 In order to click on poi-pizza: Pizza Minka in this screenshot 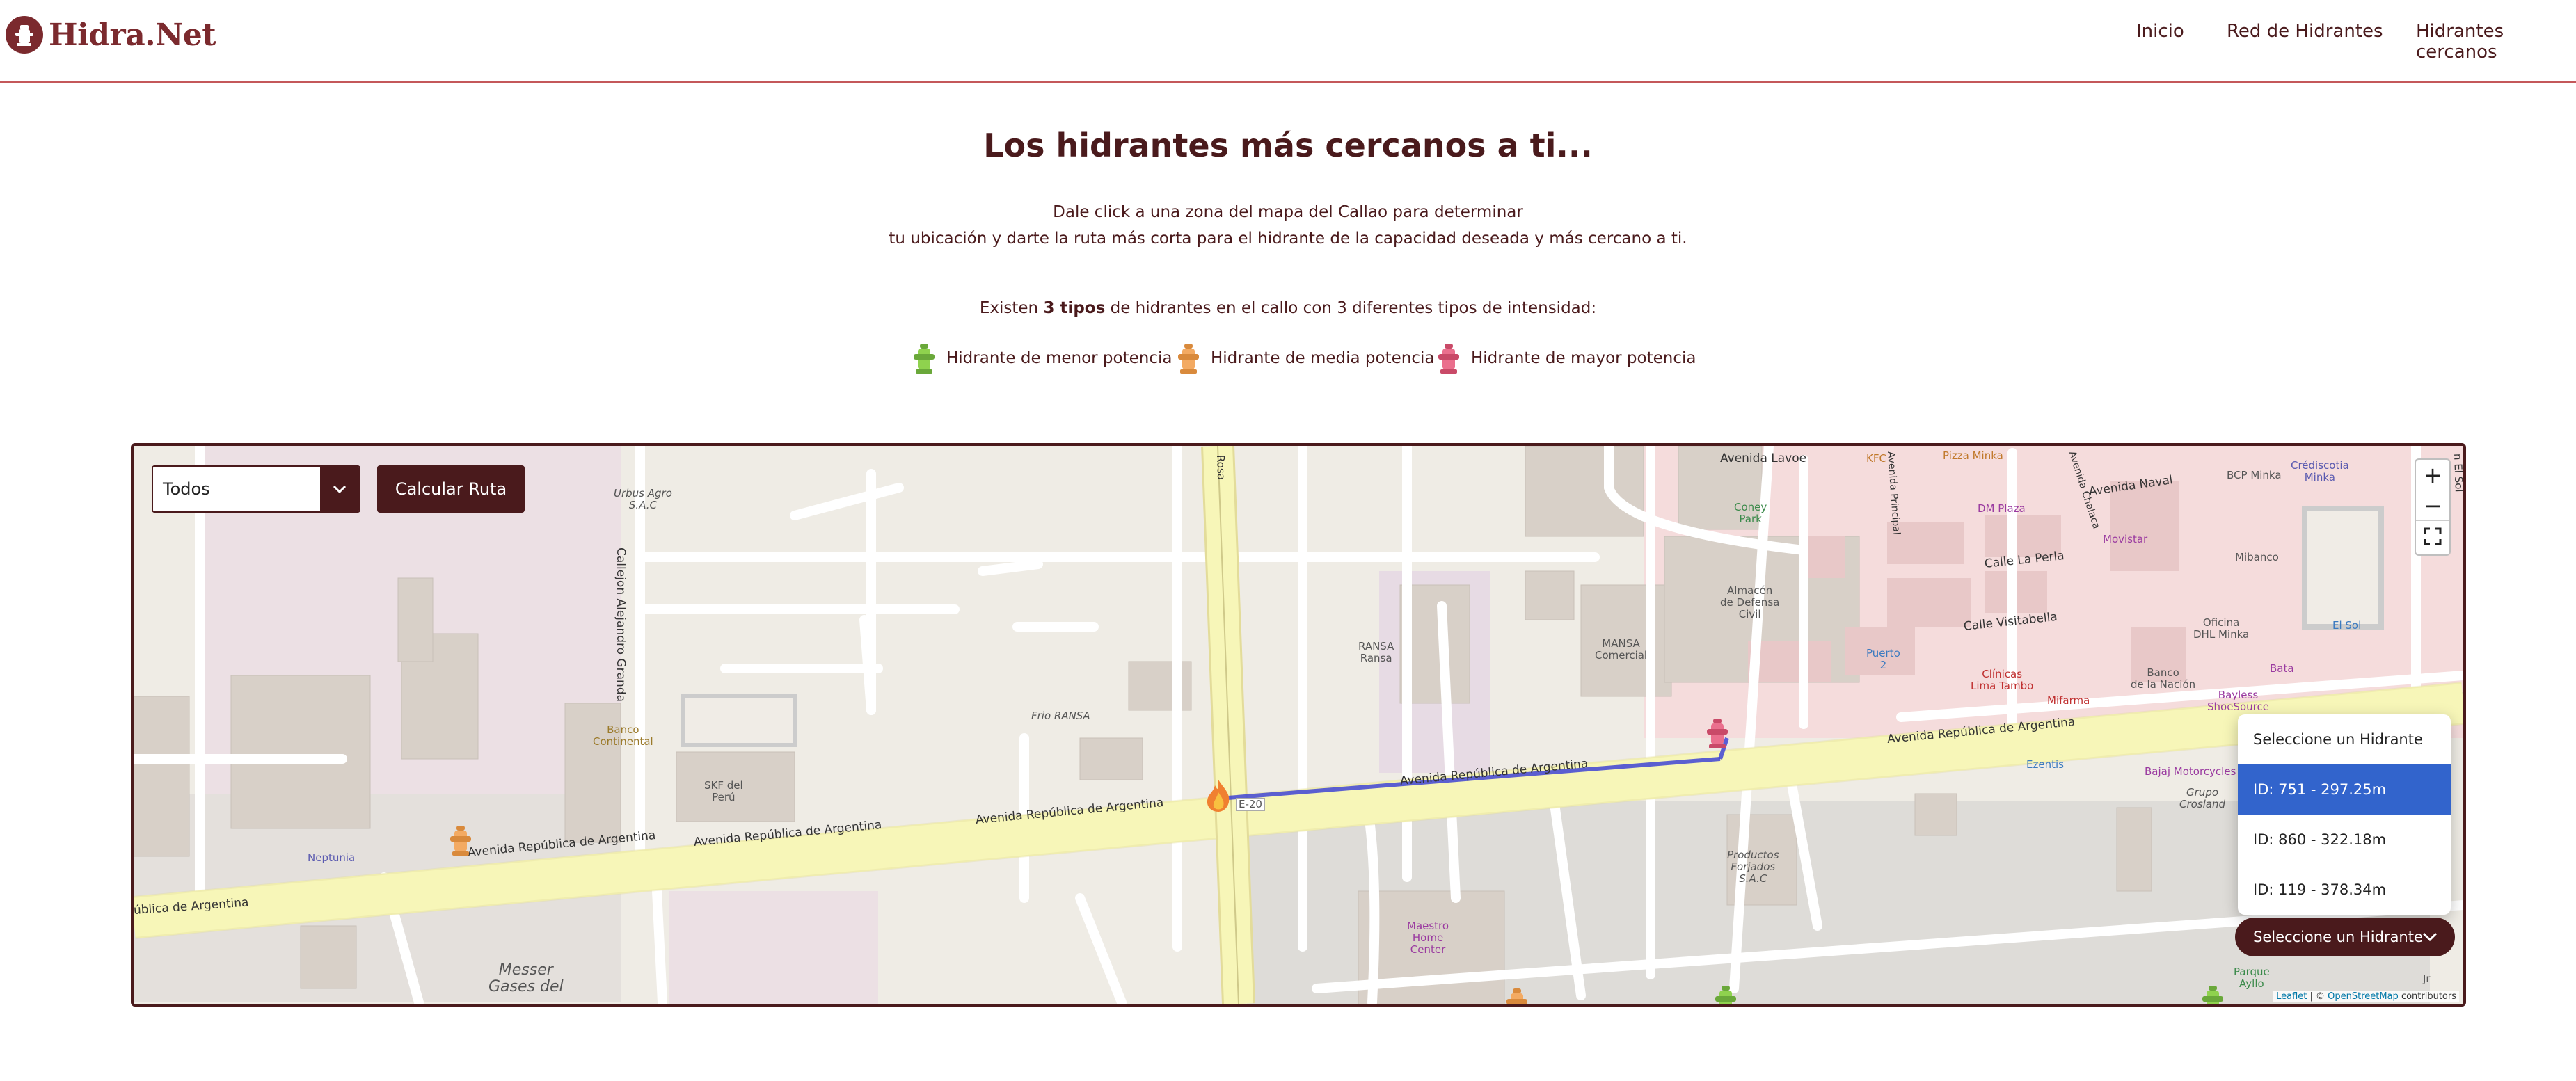, I will do `click(1973, 456)`.